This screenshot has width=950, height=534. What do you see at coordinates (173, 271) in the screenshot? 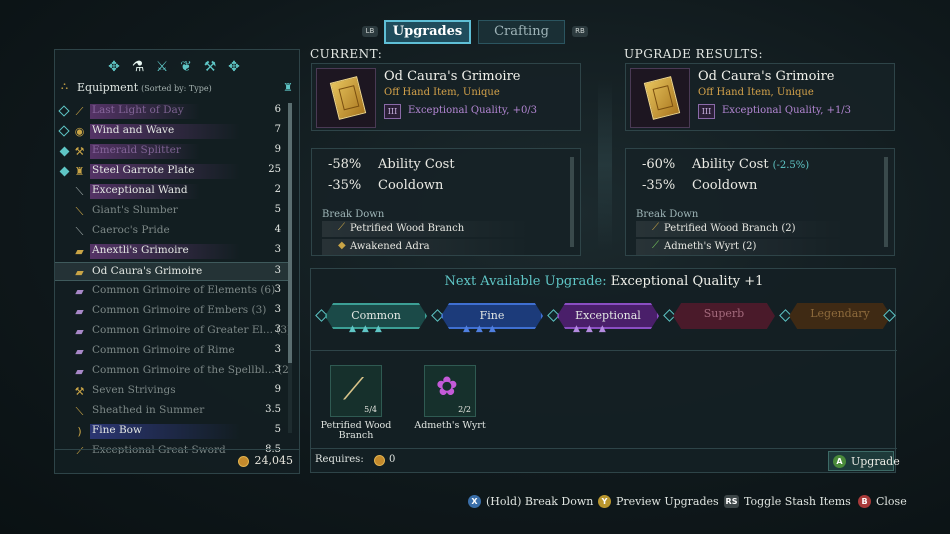
I see `list-item-selected: ▰ Od Caura's Grimoire 3` at bounding box center [173, 271].